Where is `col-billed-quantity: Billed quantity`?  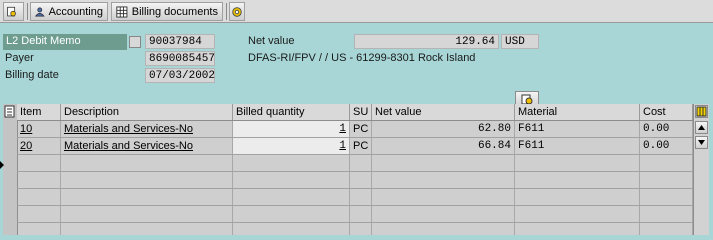 col-billed-quantity: Billed quantity is located at coordinates (291, 112).